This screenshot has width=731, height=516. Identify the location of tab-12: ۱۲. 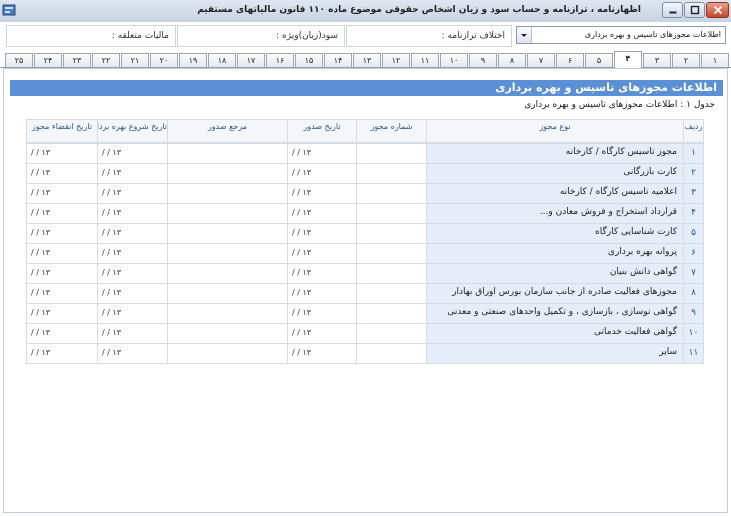
(396, 60).